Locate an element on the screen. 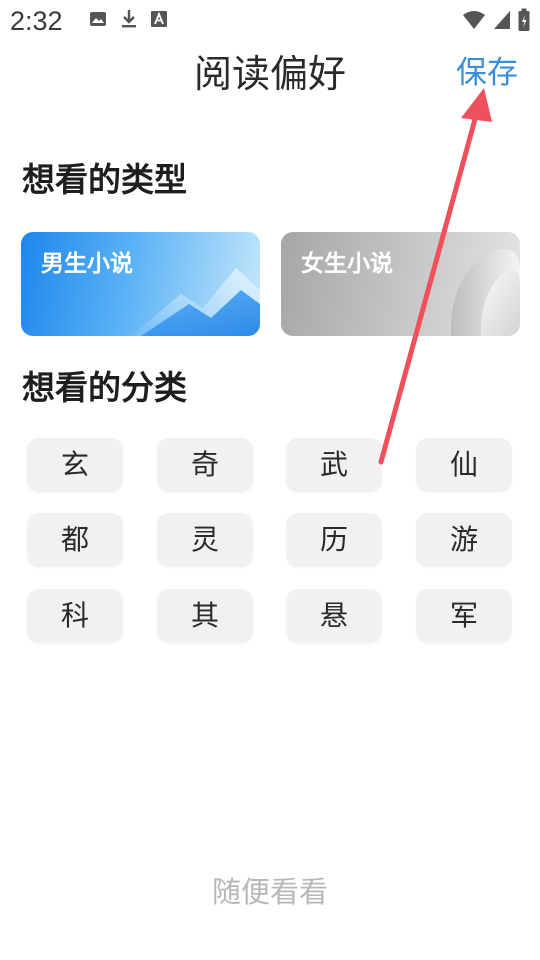  download-icon is located at coordinates (129, 21).